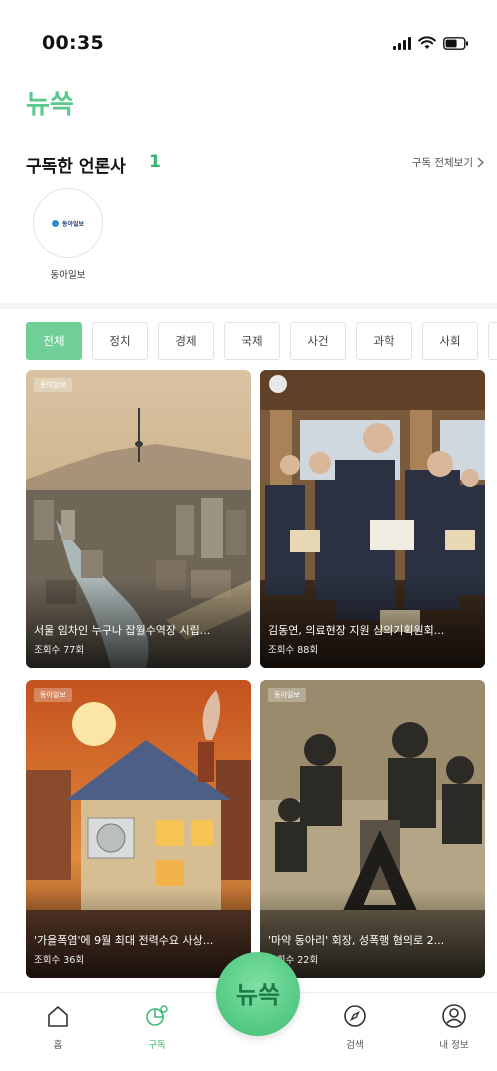  Describe the element at coordinates (252, 341) in the screenshot. I see `tab-international: 국제` at that location.